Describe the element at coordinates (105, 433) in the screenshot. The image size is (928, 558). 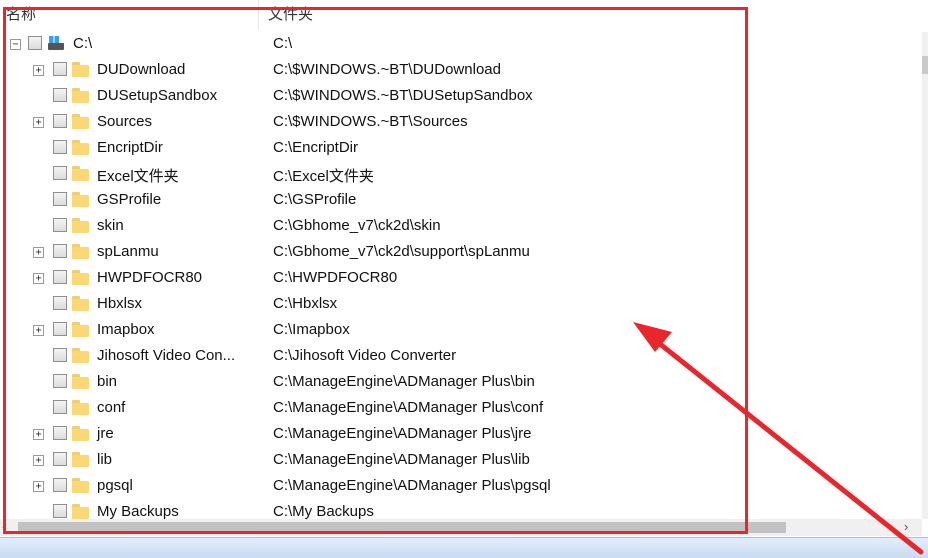
I see `folder-name: jre` at that location.